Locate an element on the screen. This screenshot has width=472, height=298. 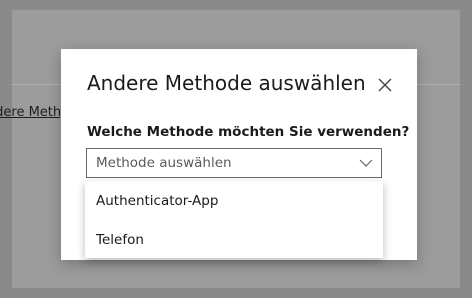
dialog-title: Andere Methode auswählen is located at coordinates (226, 83).